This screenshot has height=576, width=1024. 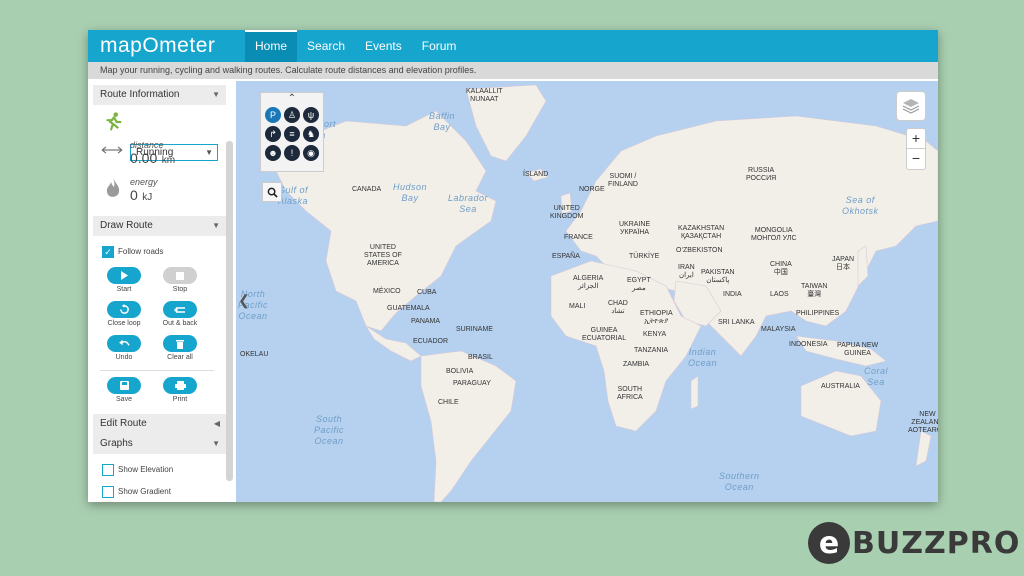 I want to click on label-japan: JAPAN 日本, so click(x=843, y=263).